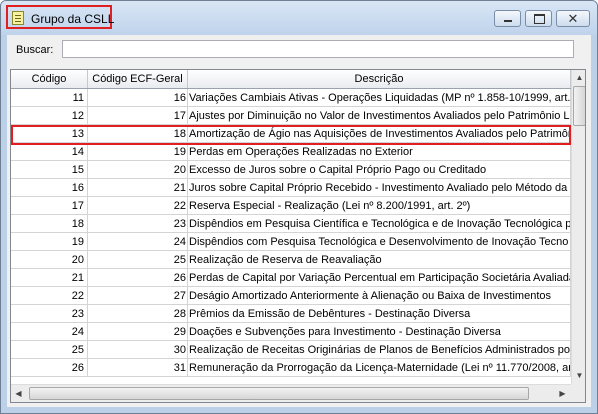 This screenshot has width=598, height=414. What do you see at coordinates (18, 393) in the screenshot?
I see `scroll-left-icon: ◀` at bounding box center [18, 393].